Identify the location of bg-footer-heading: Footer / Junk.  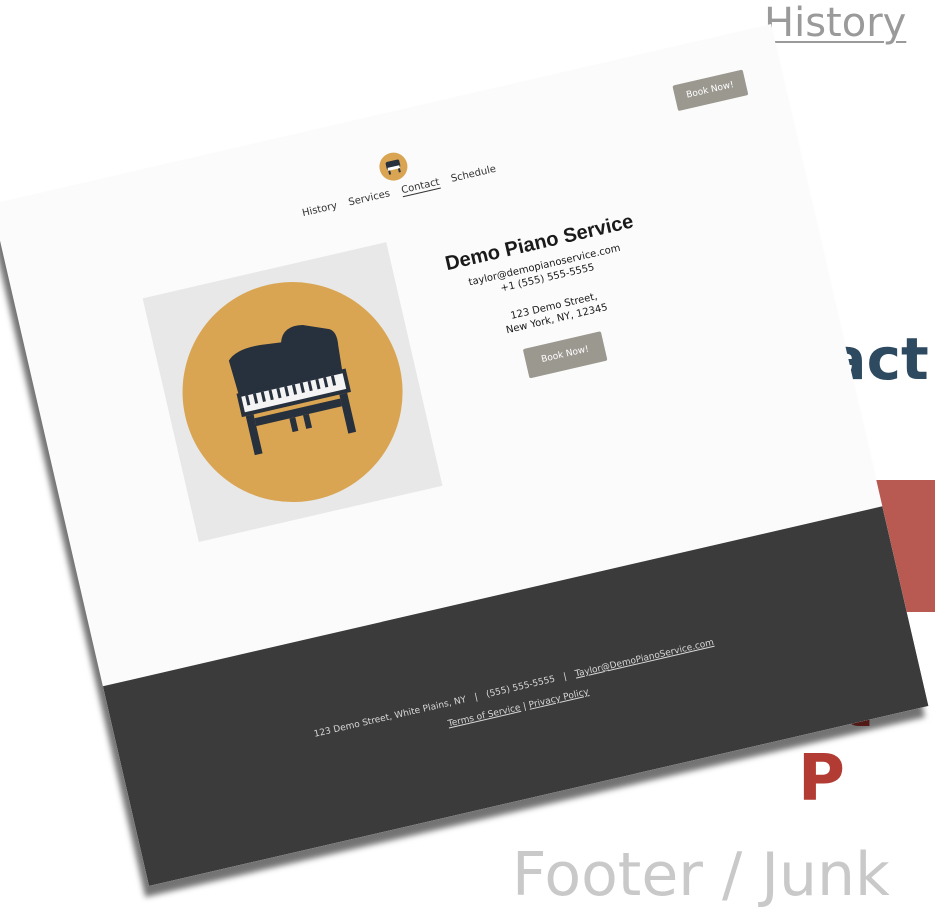
(701, 875).